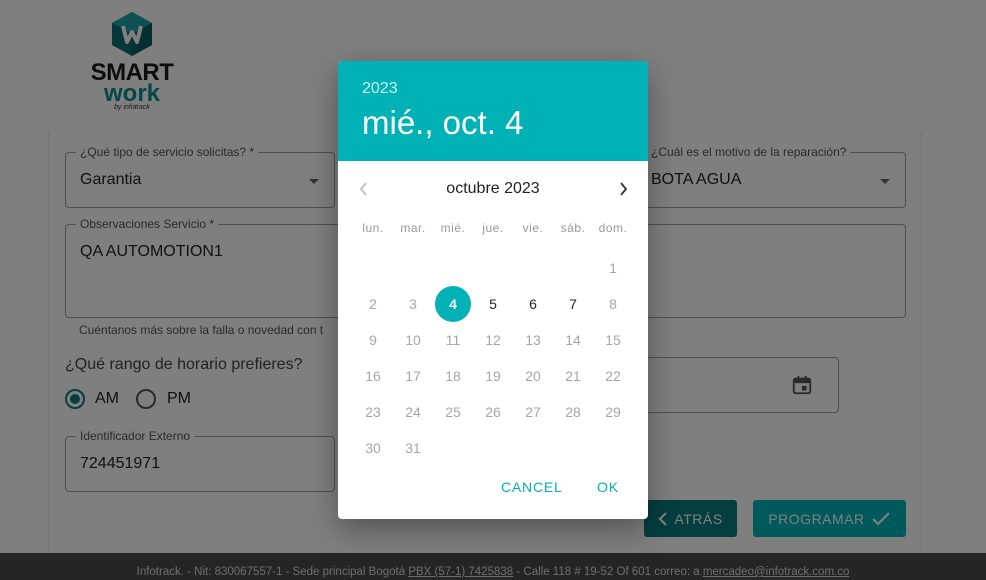 Image resolution: width=986 pixels, height=580 pixels. I want to click on weekday-label: mié., so click(453, 228).